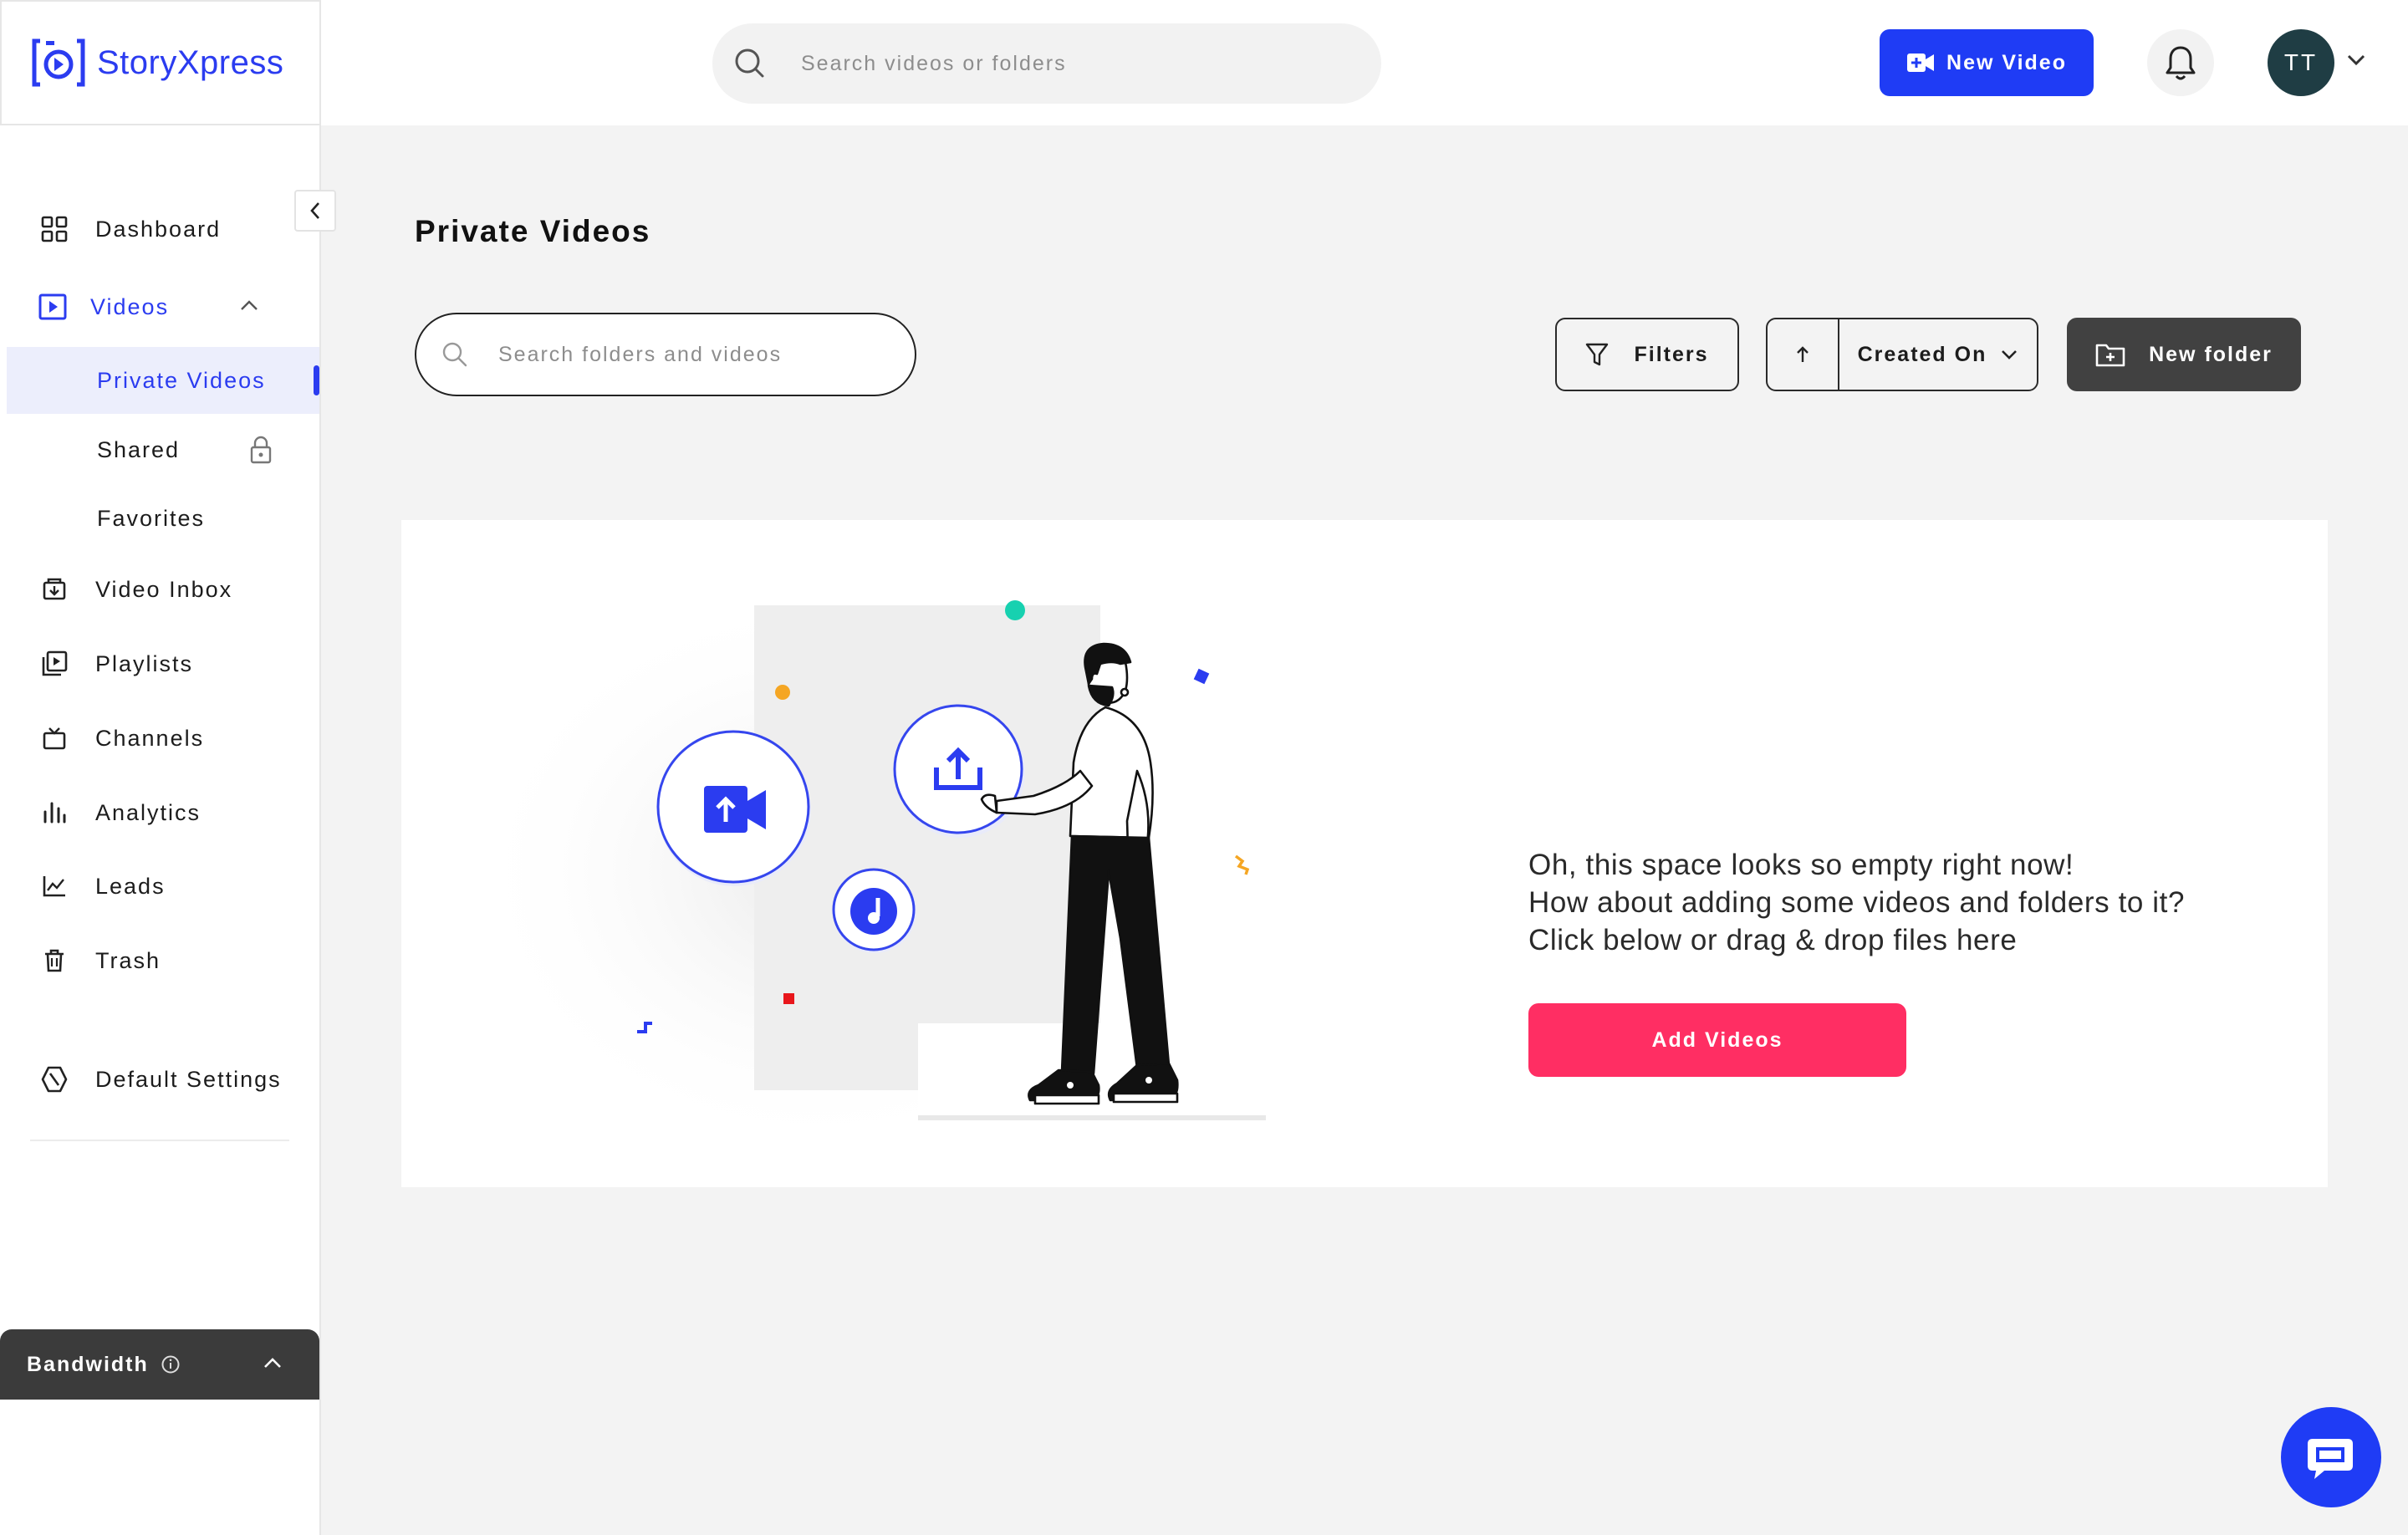  Describe the element at coordinates (130, 306) in the screenshot. I see `sidebar-item-label: Videos` at that location.